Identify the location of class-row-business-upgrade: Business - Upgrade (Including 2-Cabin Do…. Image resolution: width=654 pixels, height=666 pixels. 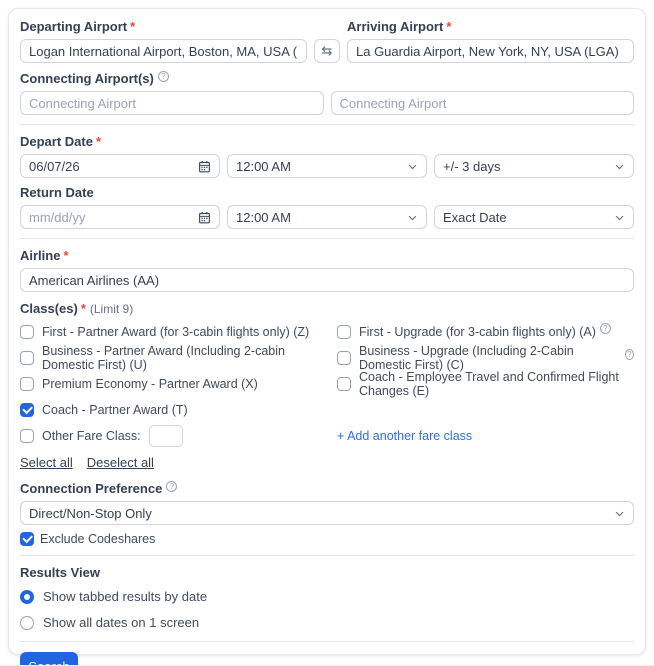
(485, 358).